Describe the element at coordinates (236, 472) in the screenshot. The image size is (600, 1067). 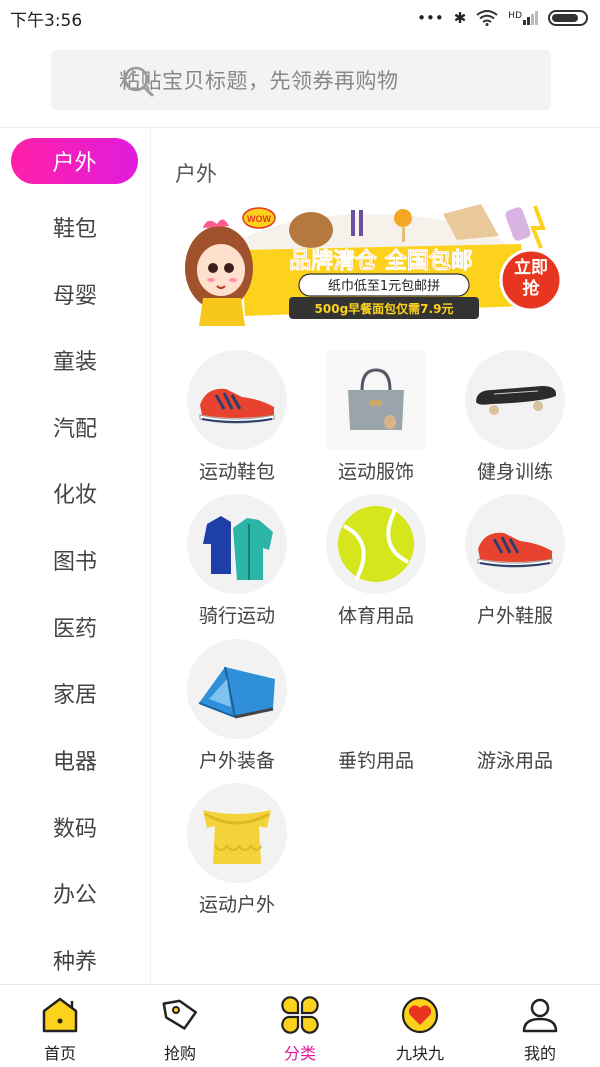
I see `category-label: 运动鞋包` at that location.